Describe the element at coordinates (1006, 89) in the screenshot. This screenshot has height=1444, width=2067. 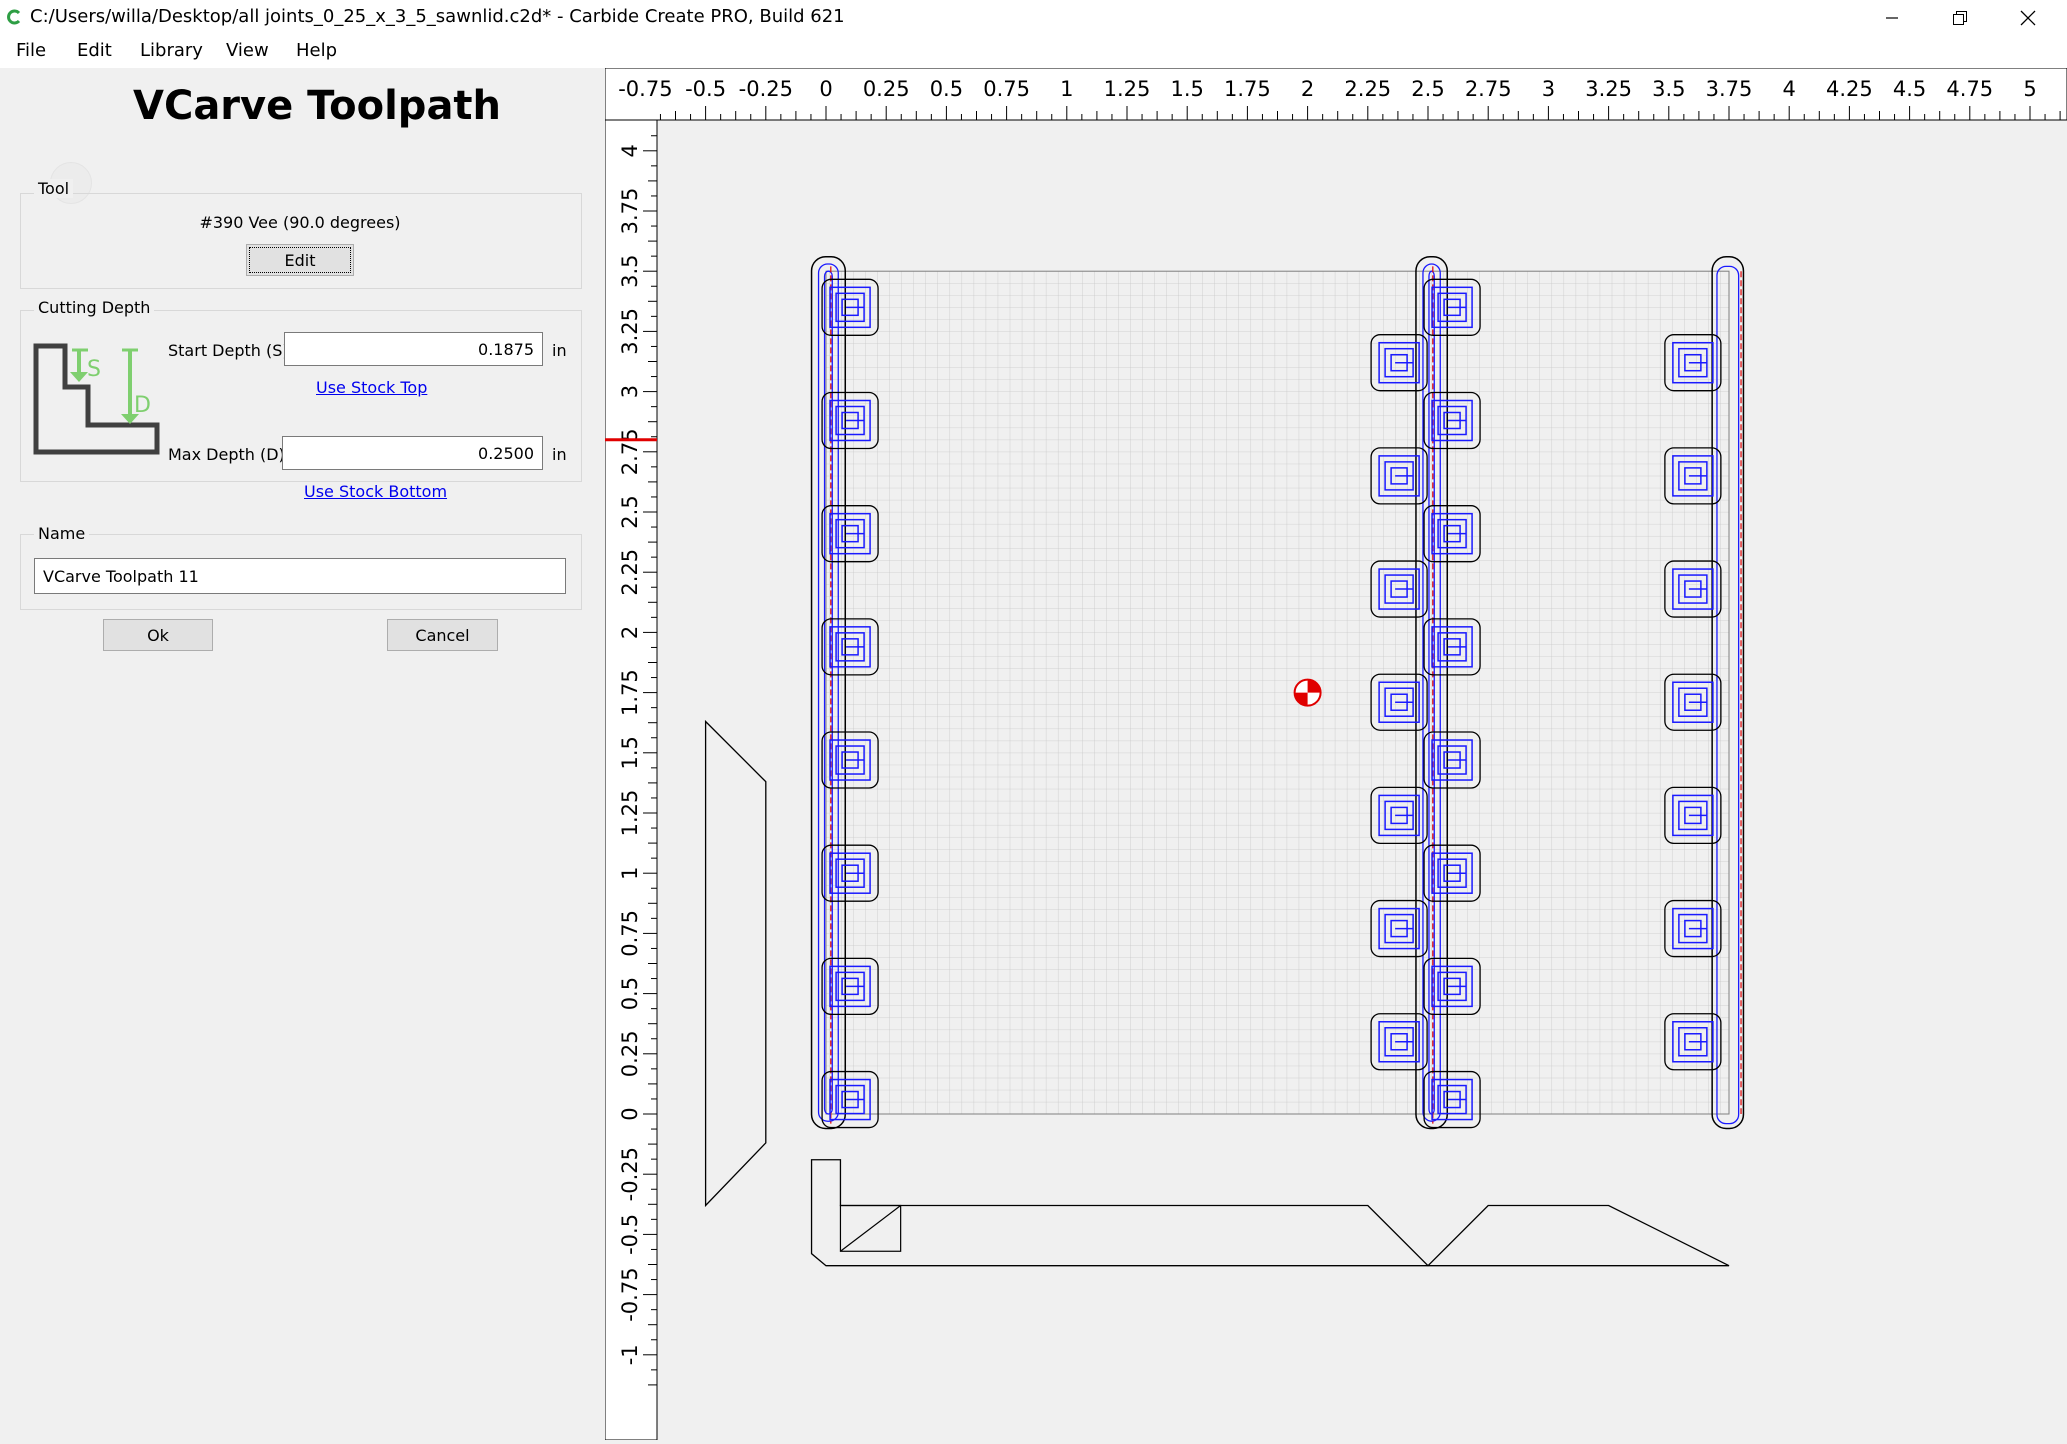
I see `ruler-top-label: 0.75` at that location.